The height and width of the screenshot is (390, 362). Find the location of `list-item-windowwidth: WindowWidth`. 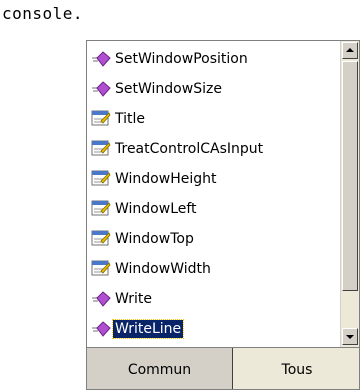

list-item-windowwidth: WindowWidth is located at coordinates (214, 269).